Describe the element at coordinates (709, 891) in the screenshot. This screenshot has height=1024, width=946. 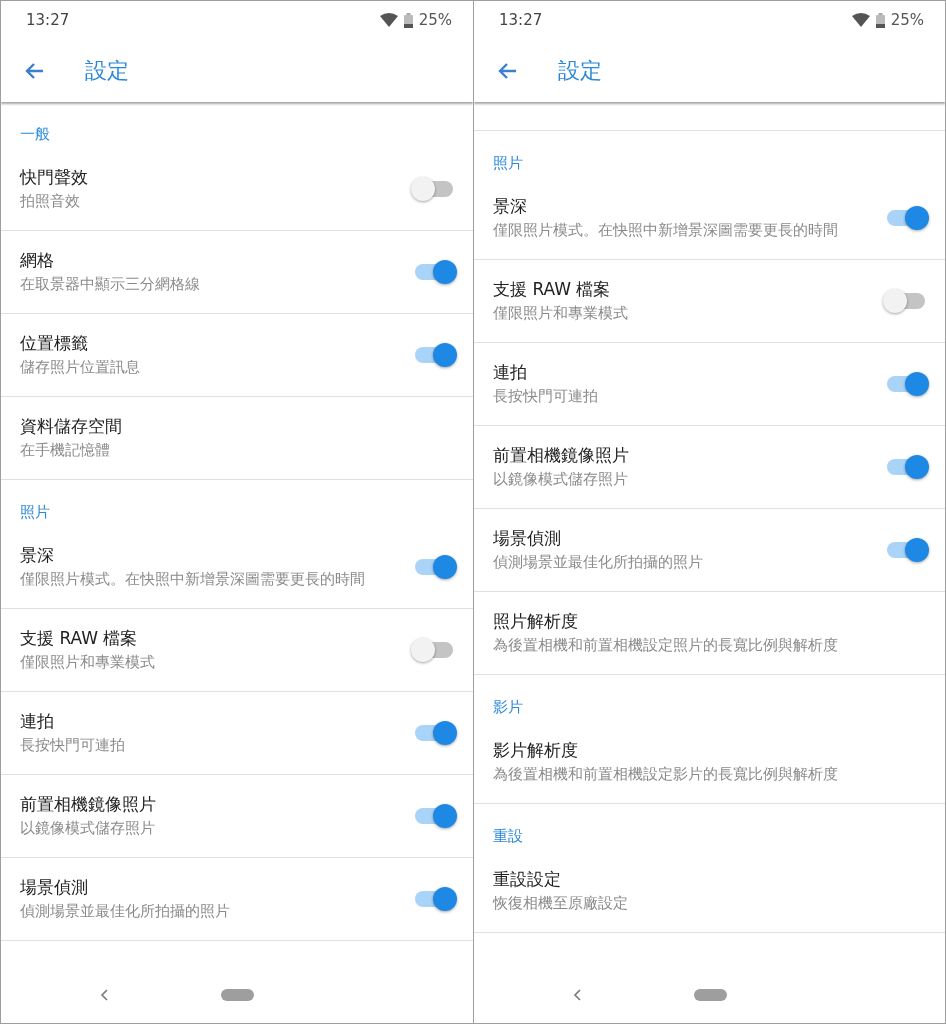
I see `settings-row: 重設設定 恢復相機至原廠設定` at that location.